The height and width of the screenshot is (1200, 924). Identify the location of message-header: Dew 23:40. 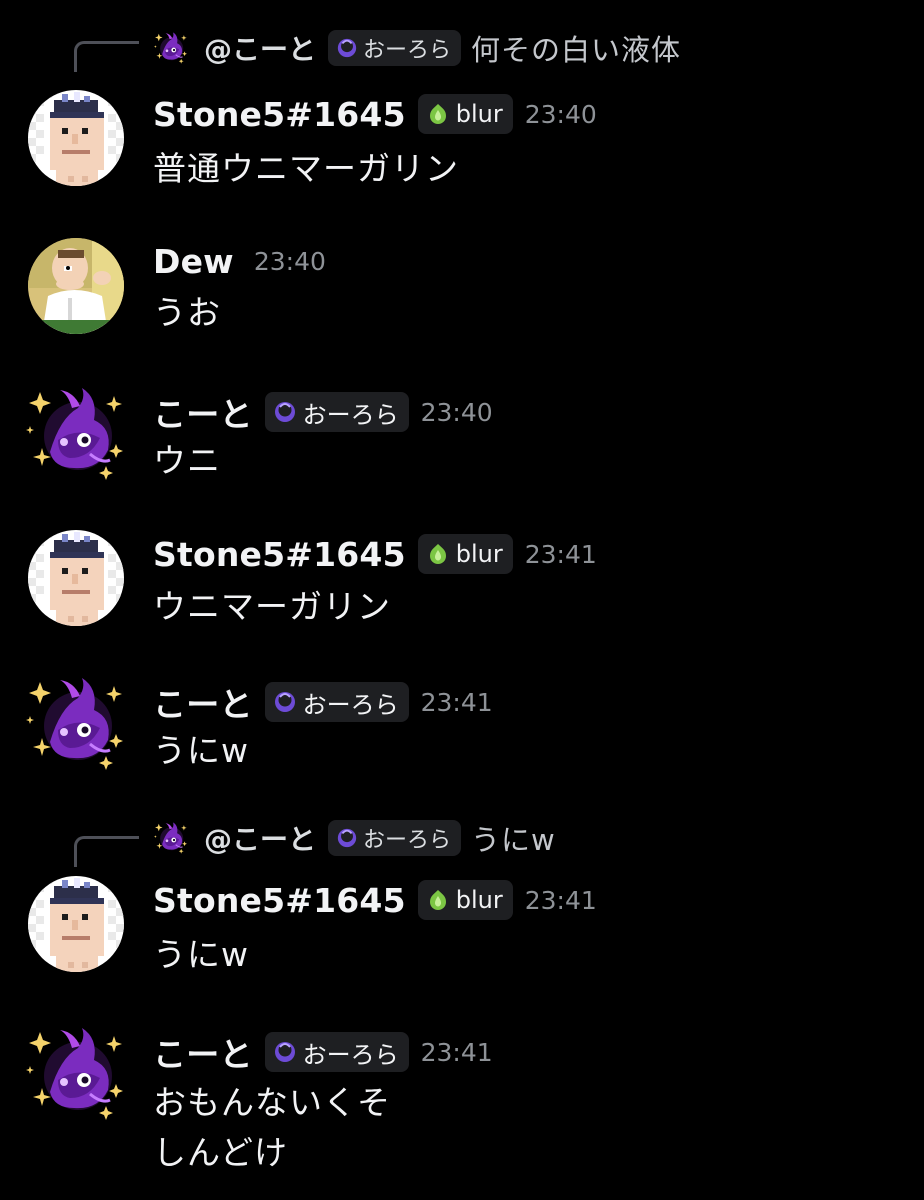
(239, 261).